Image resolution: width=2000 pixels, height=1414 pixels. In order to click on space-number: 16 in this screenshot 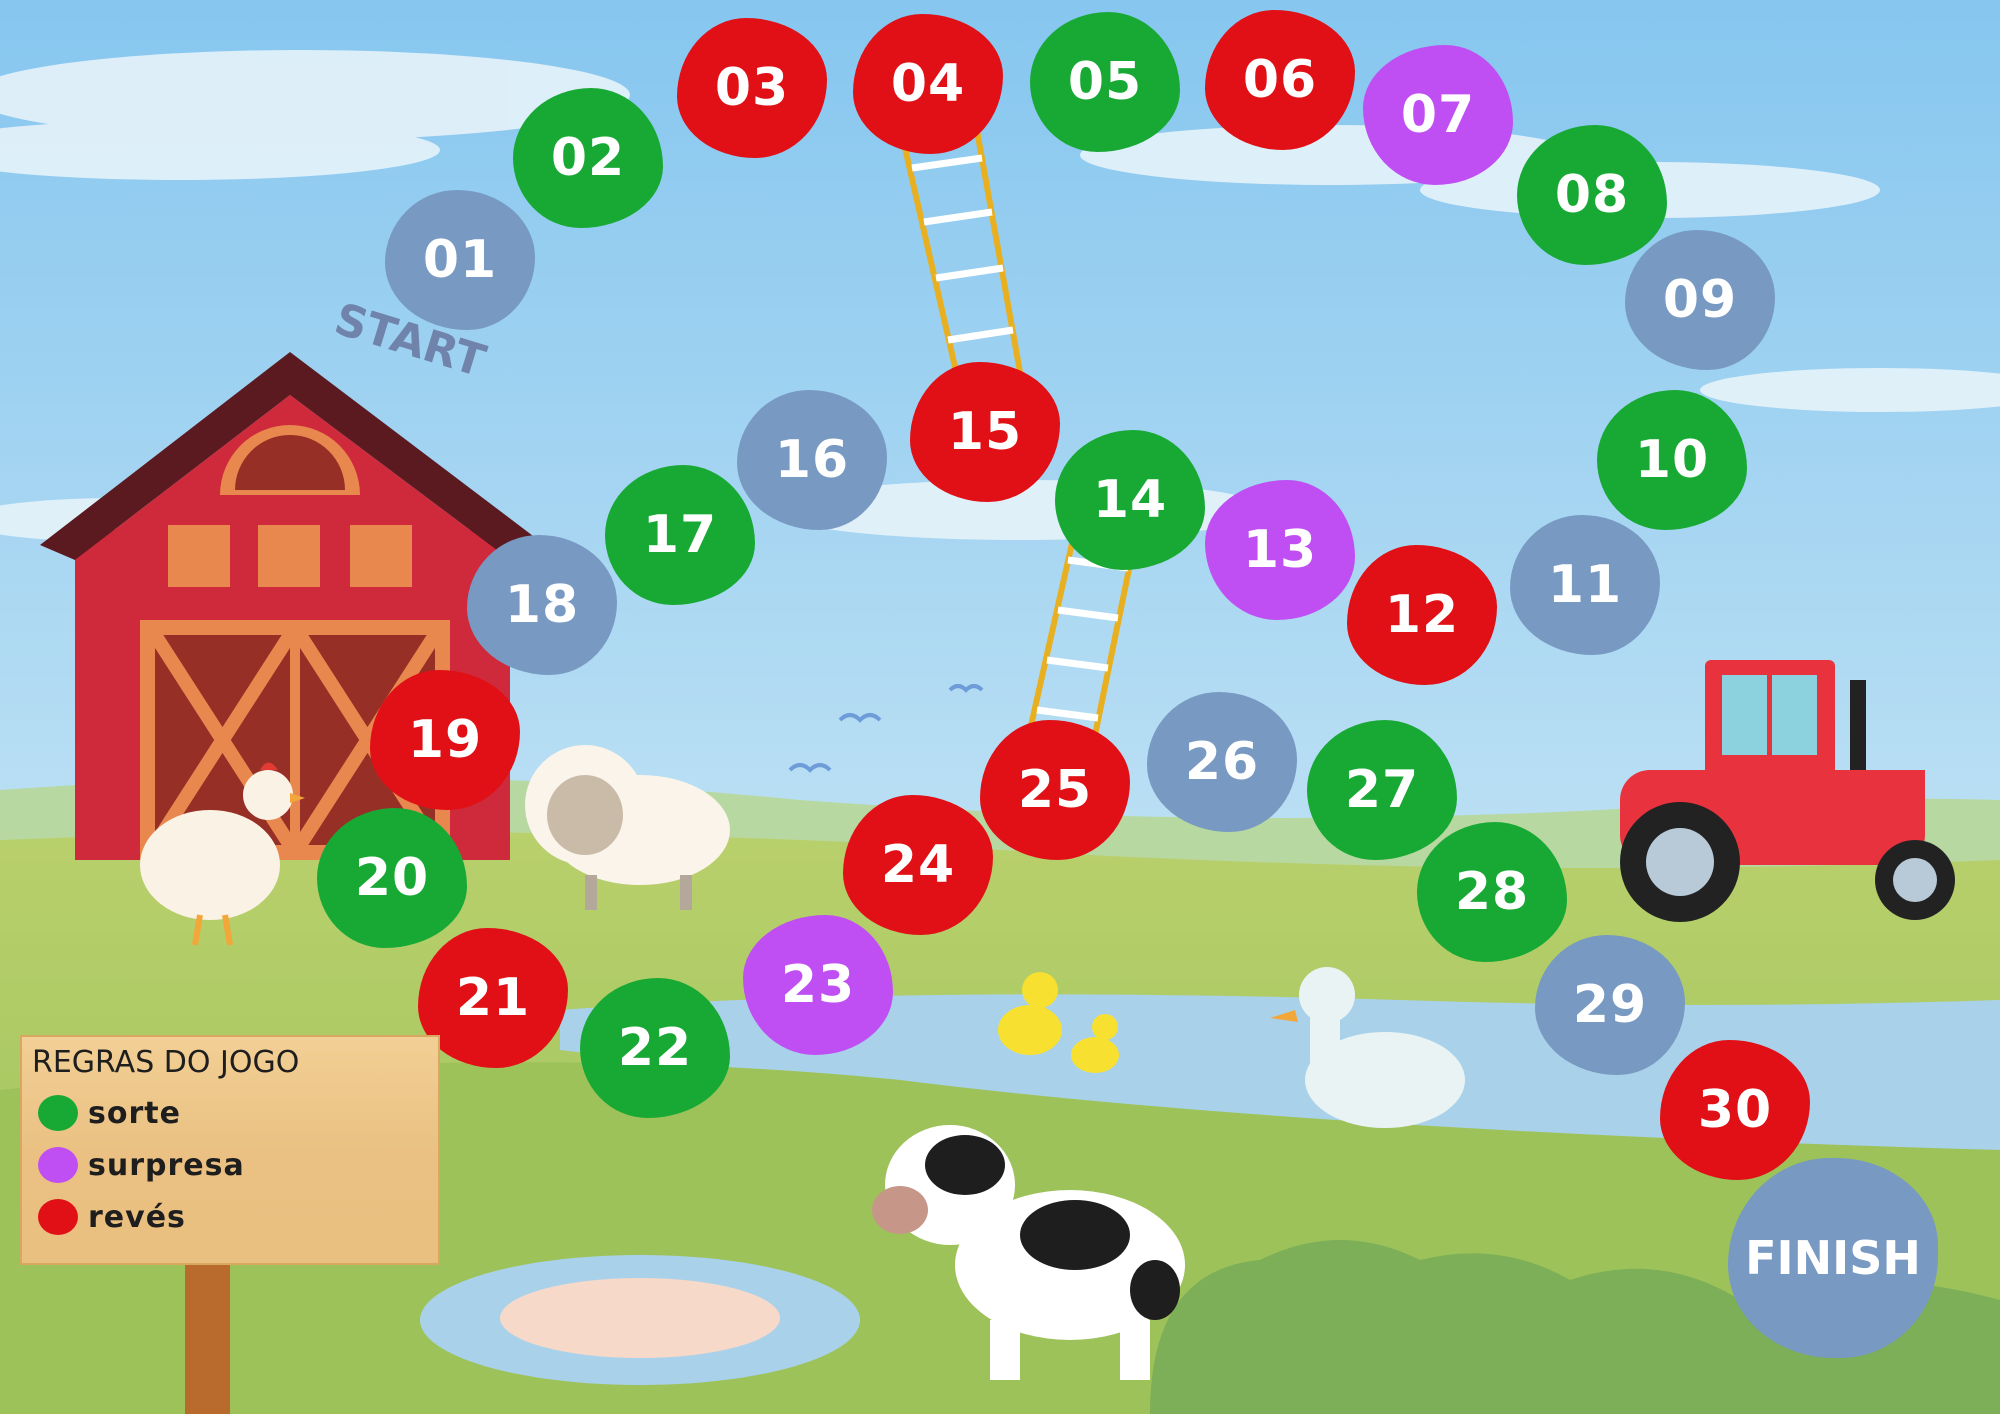, I will do `click(812, 460)`.